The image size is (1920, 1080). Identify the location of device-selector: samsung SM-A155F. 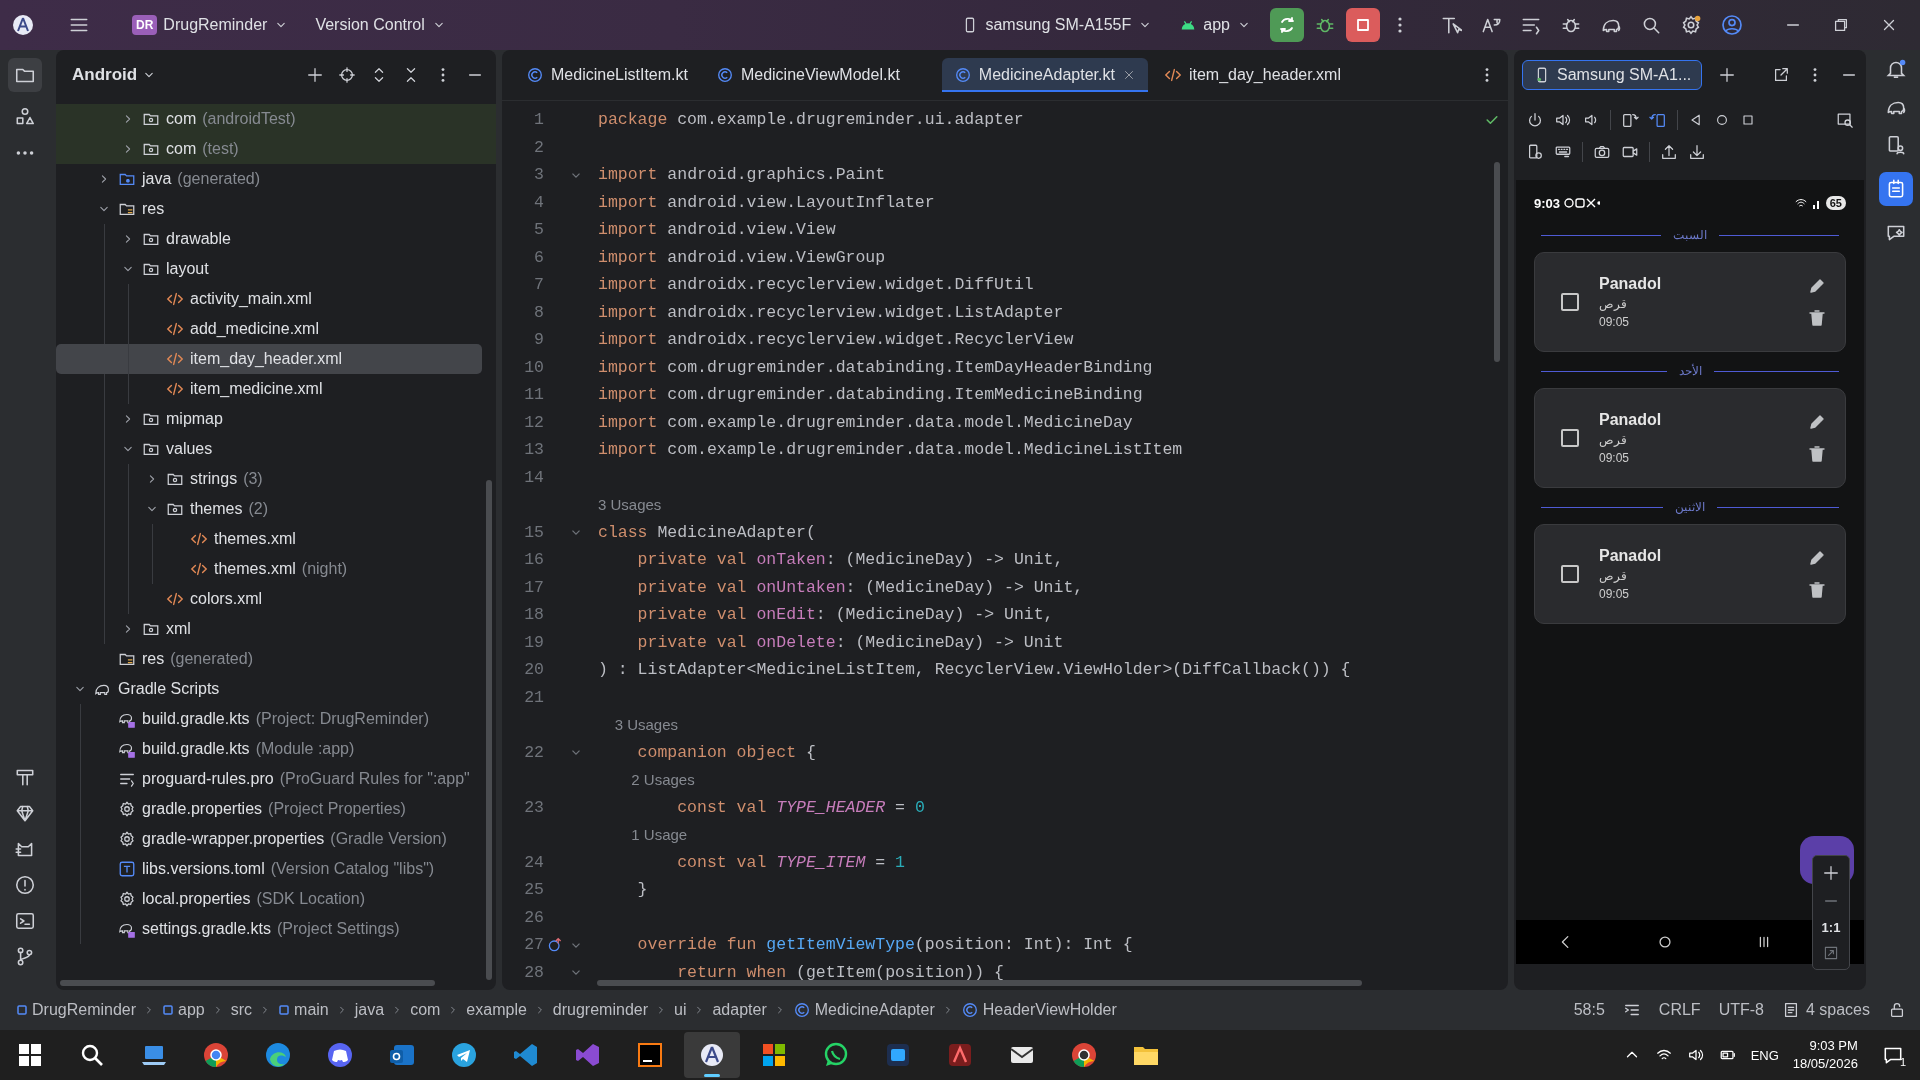
(1057, 25).